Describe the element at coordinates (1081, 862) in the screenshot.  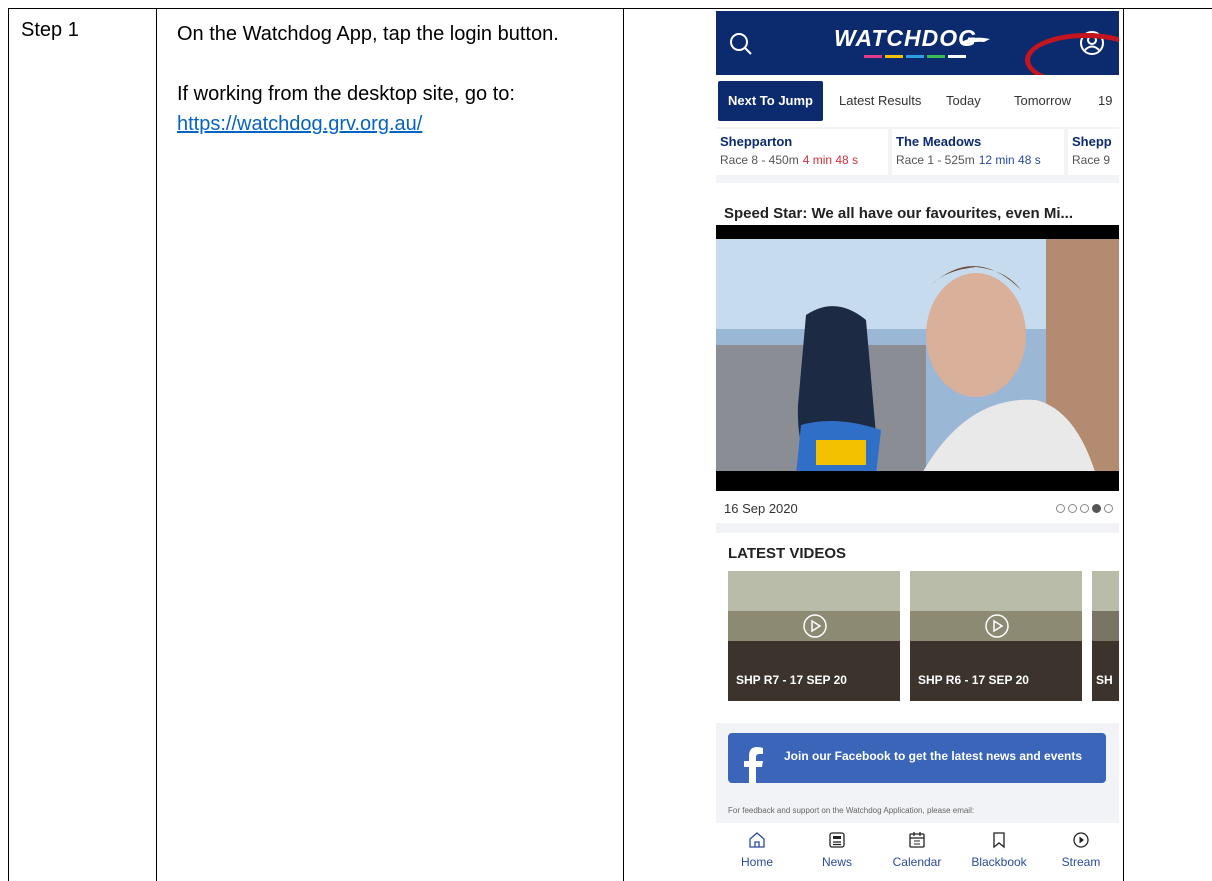
I see `nav-label: Stream` at that location.